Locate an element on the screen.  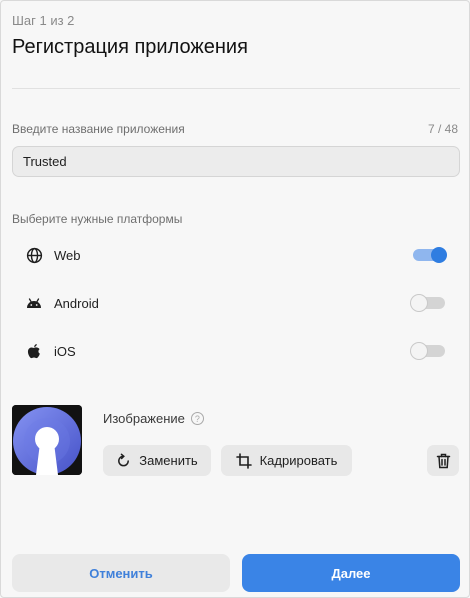
platform-label-web: Web is located at coordinates (67, 255).